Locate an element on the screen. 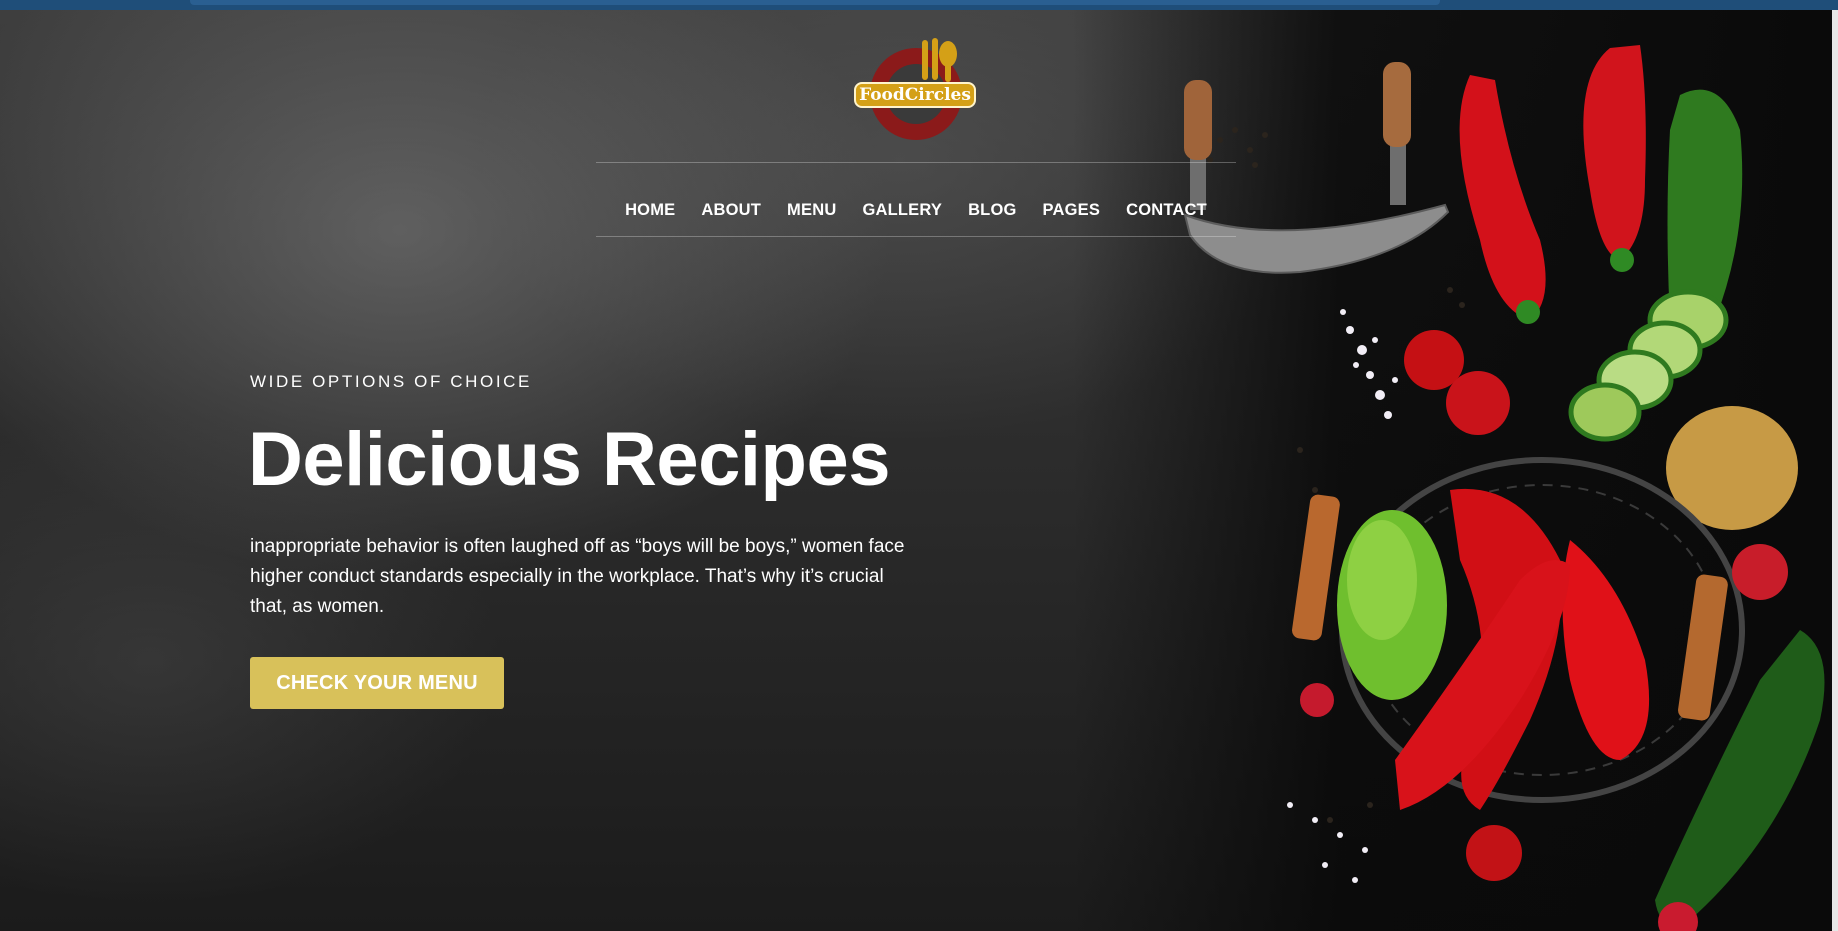  foodcircles-logo: FoodCircles is located at coordinates (916, 90).